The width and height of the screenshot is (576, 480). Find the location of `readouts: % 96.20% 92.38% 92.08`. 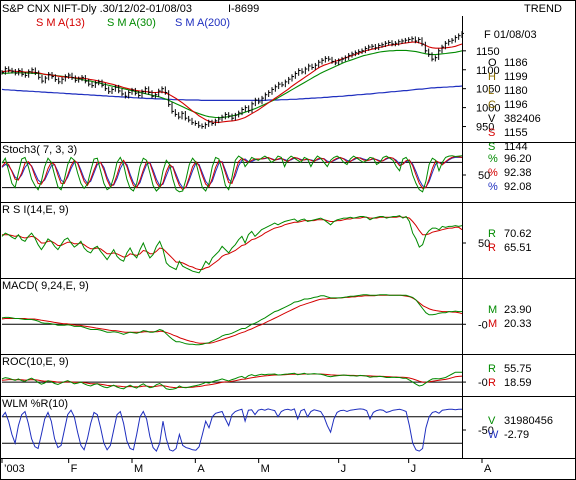

readouts: % 96.20% 92.38% 92.08 is located at coordinates (510, 173).